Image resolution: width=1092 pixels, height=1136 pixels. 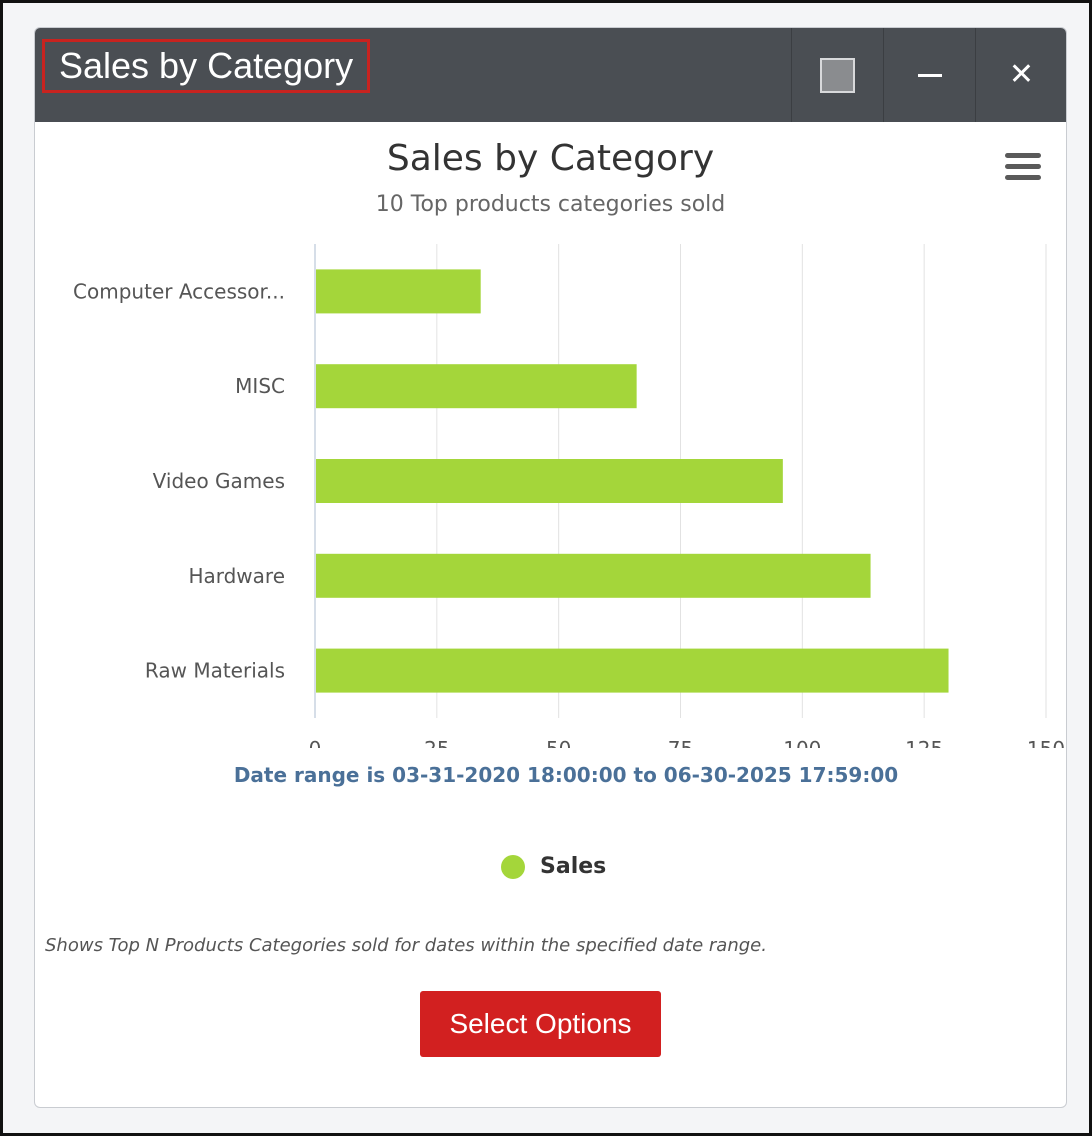 What do you see at coordinates (476, 386) in the screenshot?
I see `bar-misc` at bounding box center [476, 386].